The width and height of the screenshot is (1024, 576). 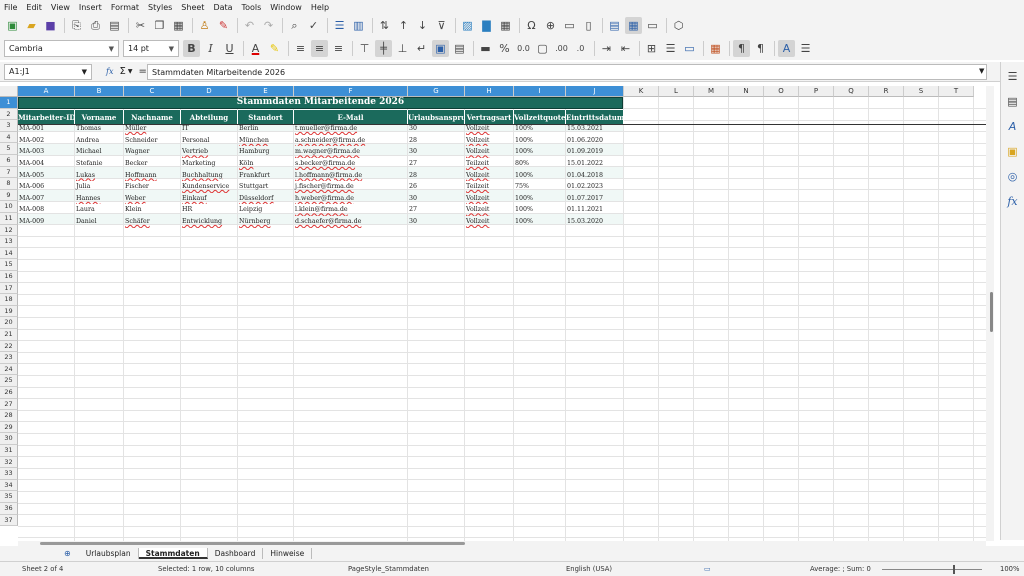 I want to click on conditional-format-icon: ▦, so click(x=715, y=48).